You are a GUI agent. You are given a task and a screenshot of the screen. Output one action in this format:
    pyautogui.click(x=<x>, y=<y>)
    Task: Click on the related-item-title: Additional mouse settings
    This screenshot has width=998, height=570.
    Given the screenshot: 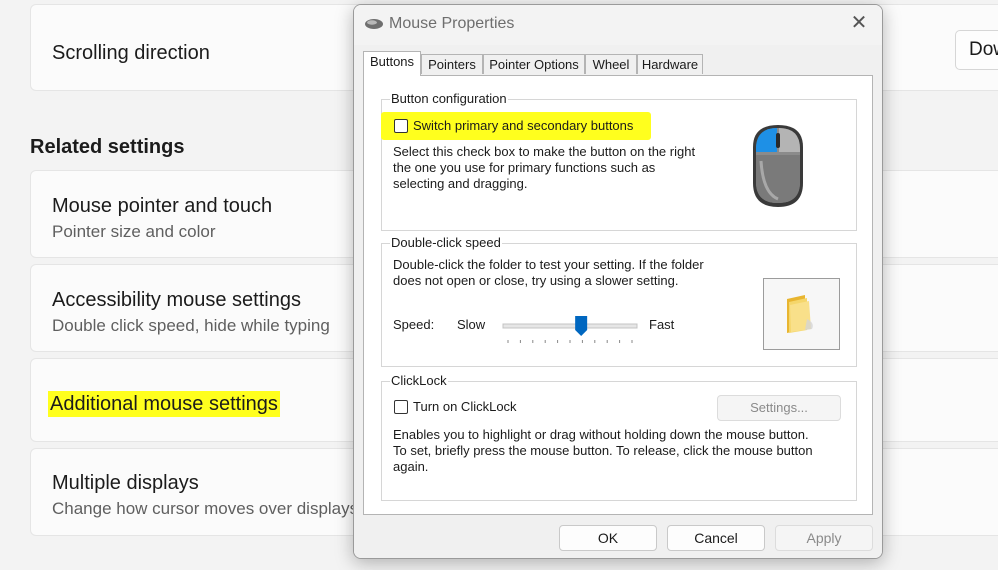 What is the action you would take?
    pyautogui.click(x=164, y=404)
    